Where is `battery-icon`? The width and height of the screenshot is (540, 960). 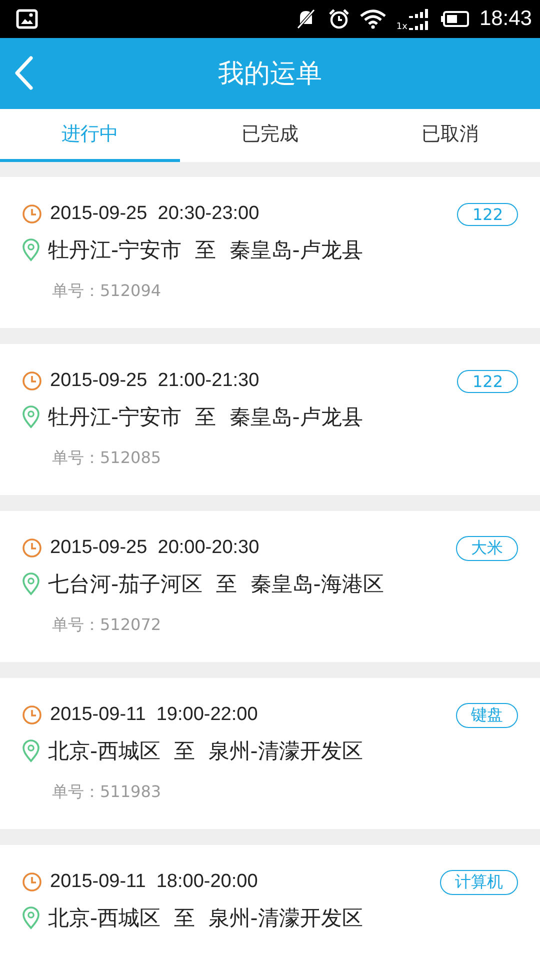 battery-icon is located at coordinates (455, 19).